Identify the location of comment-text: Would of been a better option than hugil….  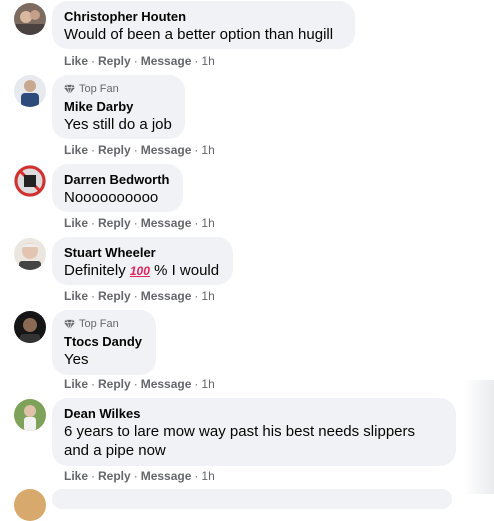
(199, 34).